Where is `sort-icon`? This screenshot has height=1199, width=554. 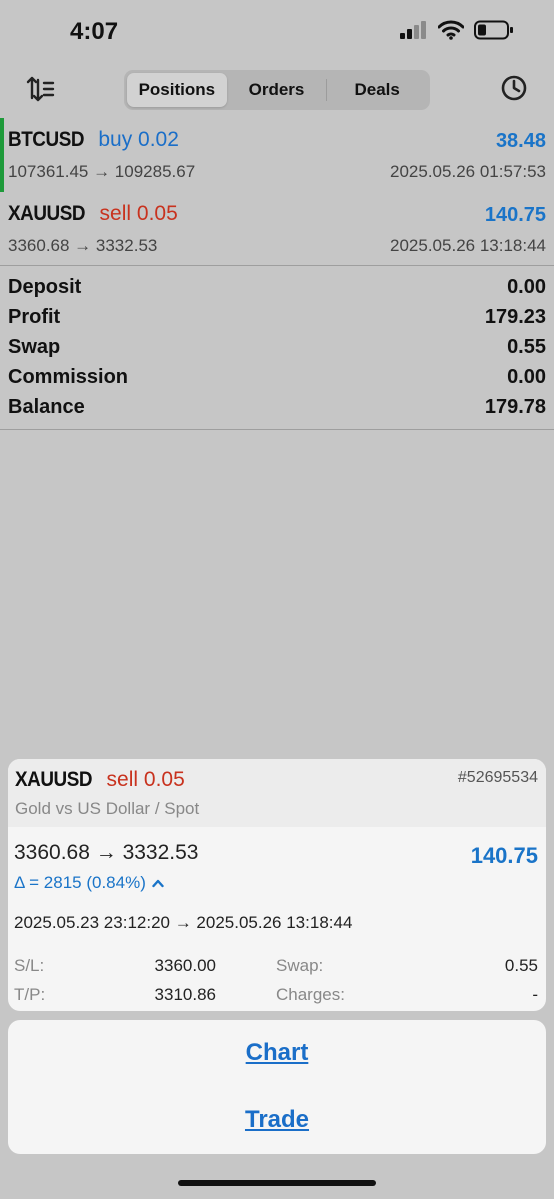
sort-icon is located at coordinates (40, 89).